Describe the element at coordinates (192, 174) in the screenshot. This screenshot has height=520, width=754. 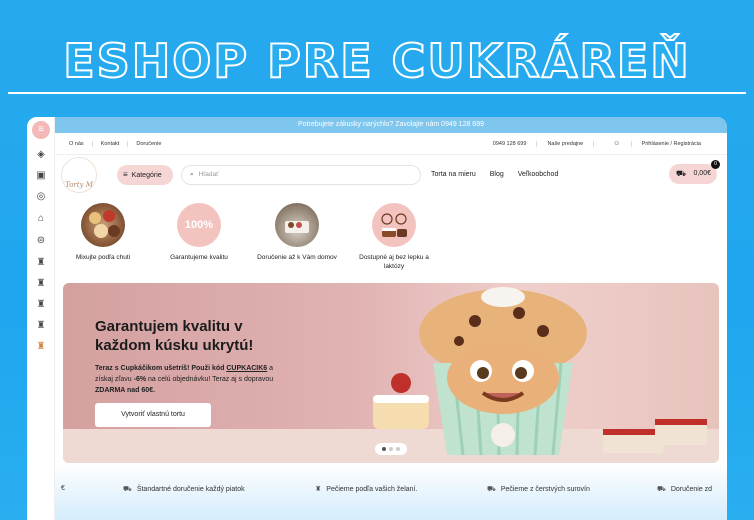
I see `search-icon: ⌕` at that location.